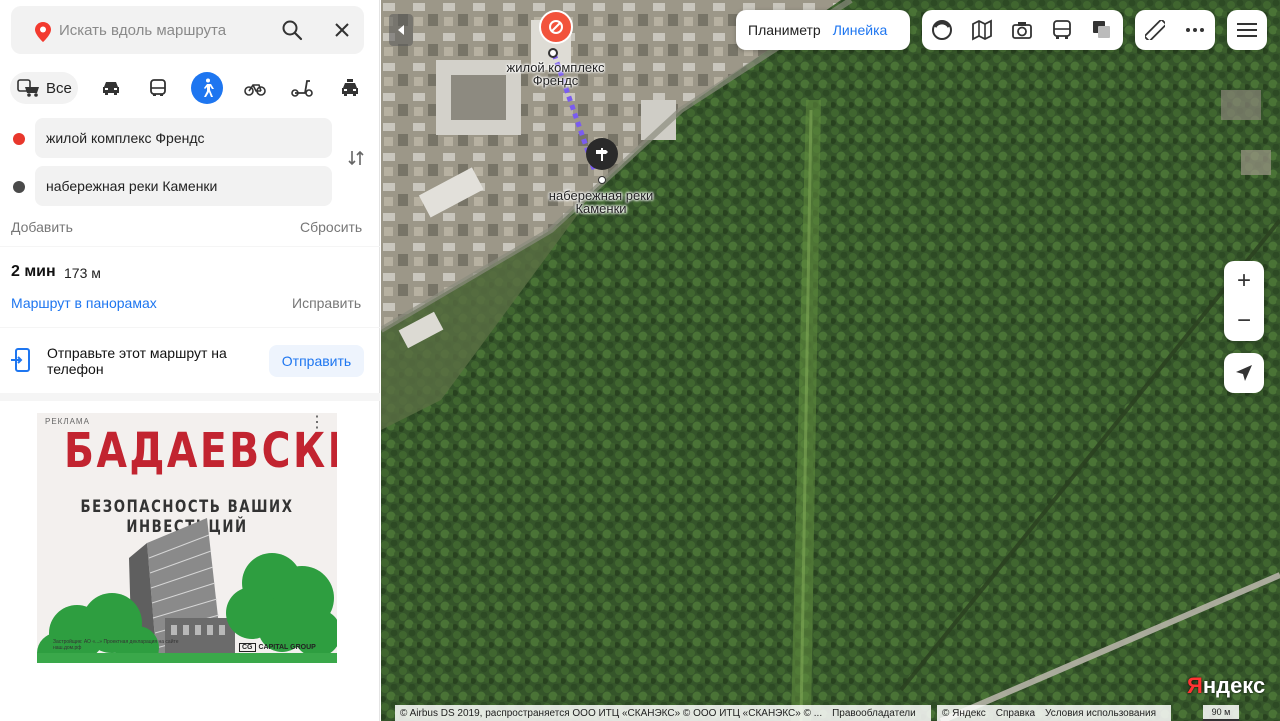 This screenshot has height=721, width=1280. What do you see at coordinates (326, 303) in the screenshot?
I see `fix-route-link: Исправить` at bounding box center [326, 303].